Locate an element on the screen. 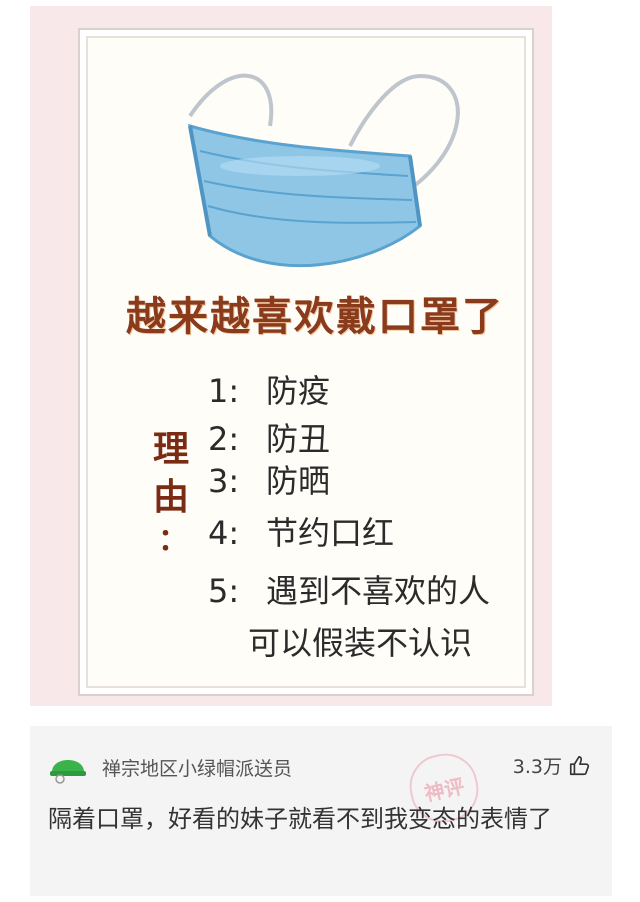 The width and height of the screenshot is (640, 902). reason-label: 理由 is located at coordinates (170, 473).